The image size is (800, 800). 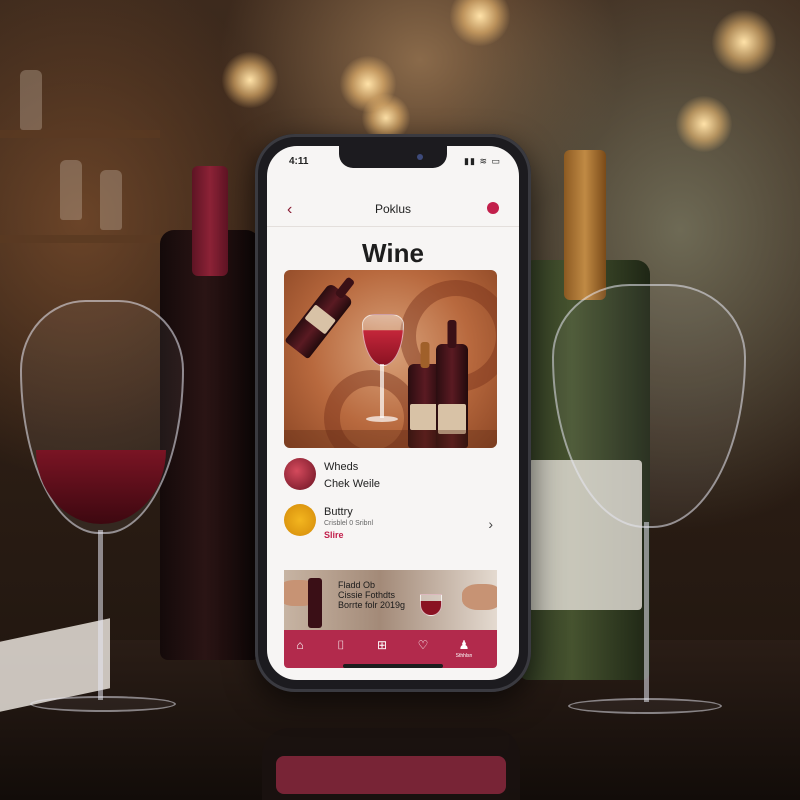 I want to click on nav-title: Poklus, so click(x=393, y=209).